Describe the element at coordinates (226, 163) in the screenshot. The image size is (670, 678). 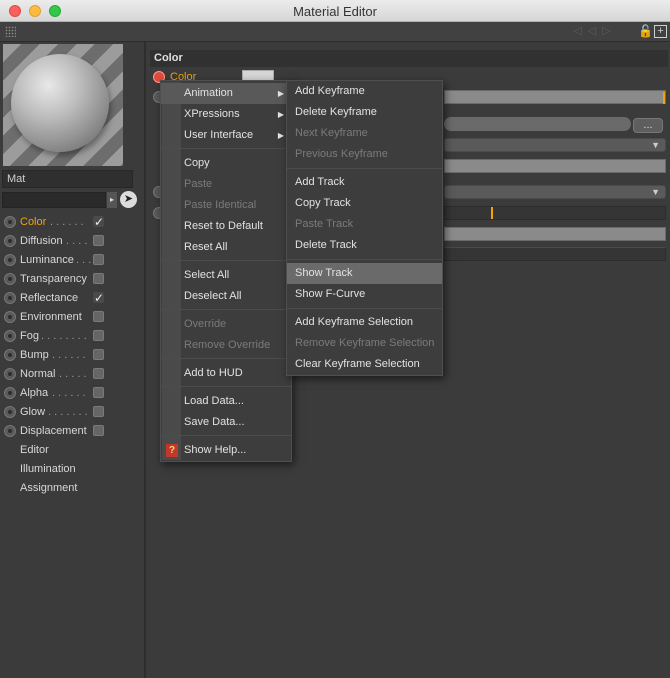
I see `menu-item-copy: Copy` at that location.